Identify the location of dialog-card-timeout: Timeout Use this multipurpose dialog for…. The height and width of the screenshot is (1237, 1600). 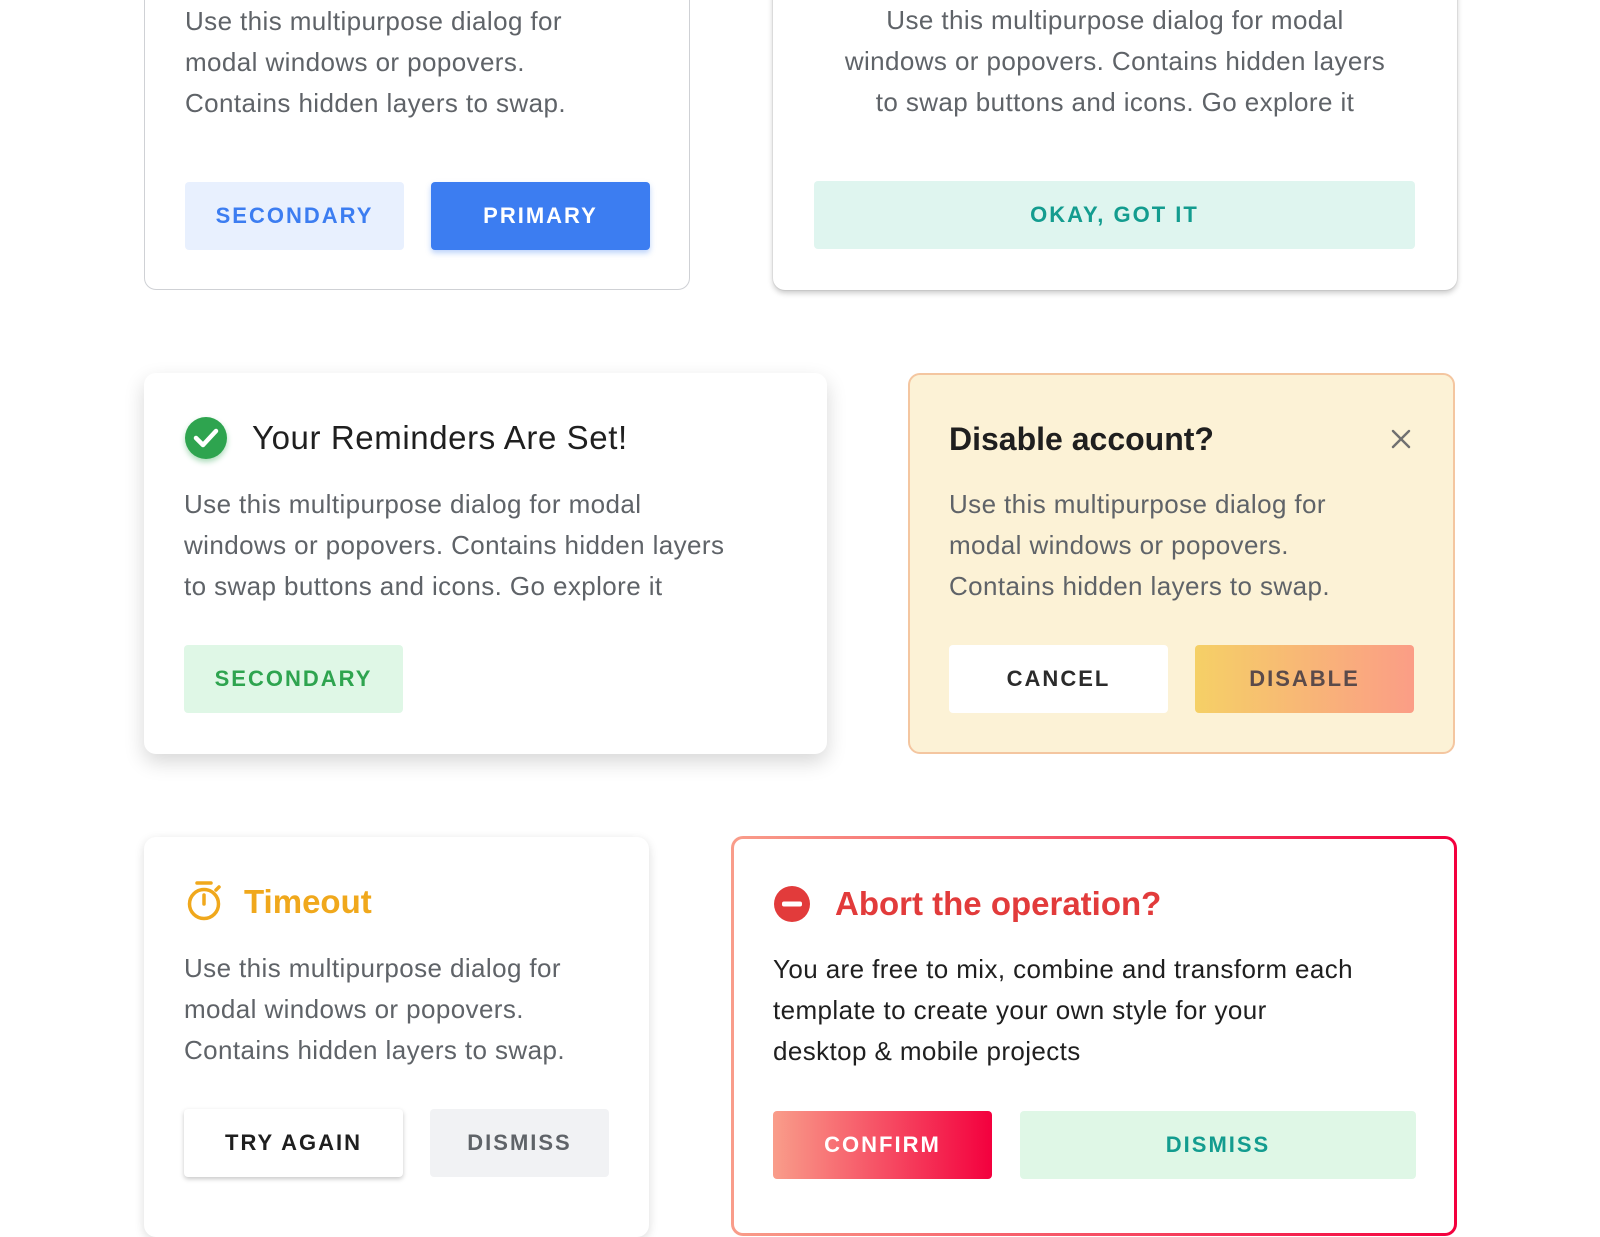
(396, 1037).